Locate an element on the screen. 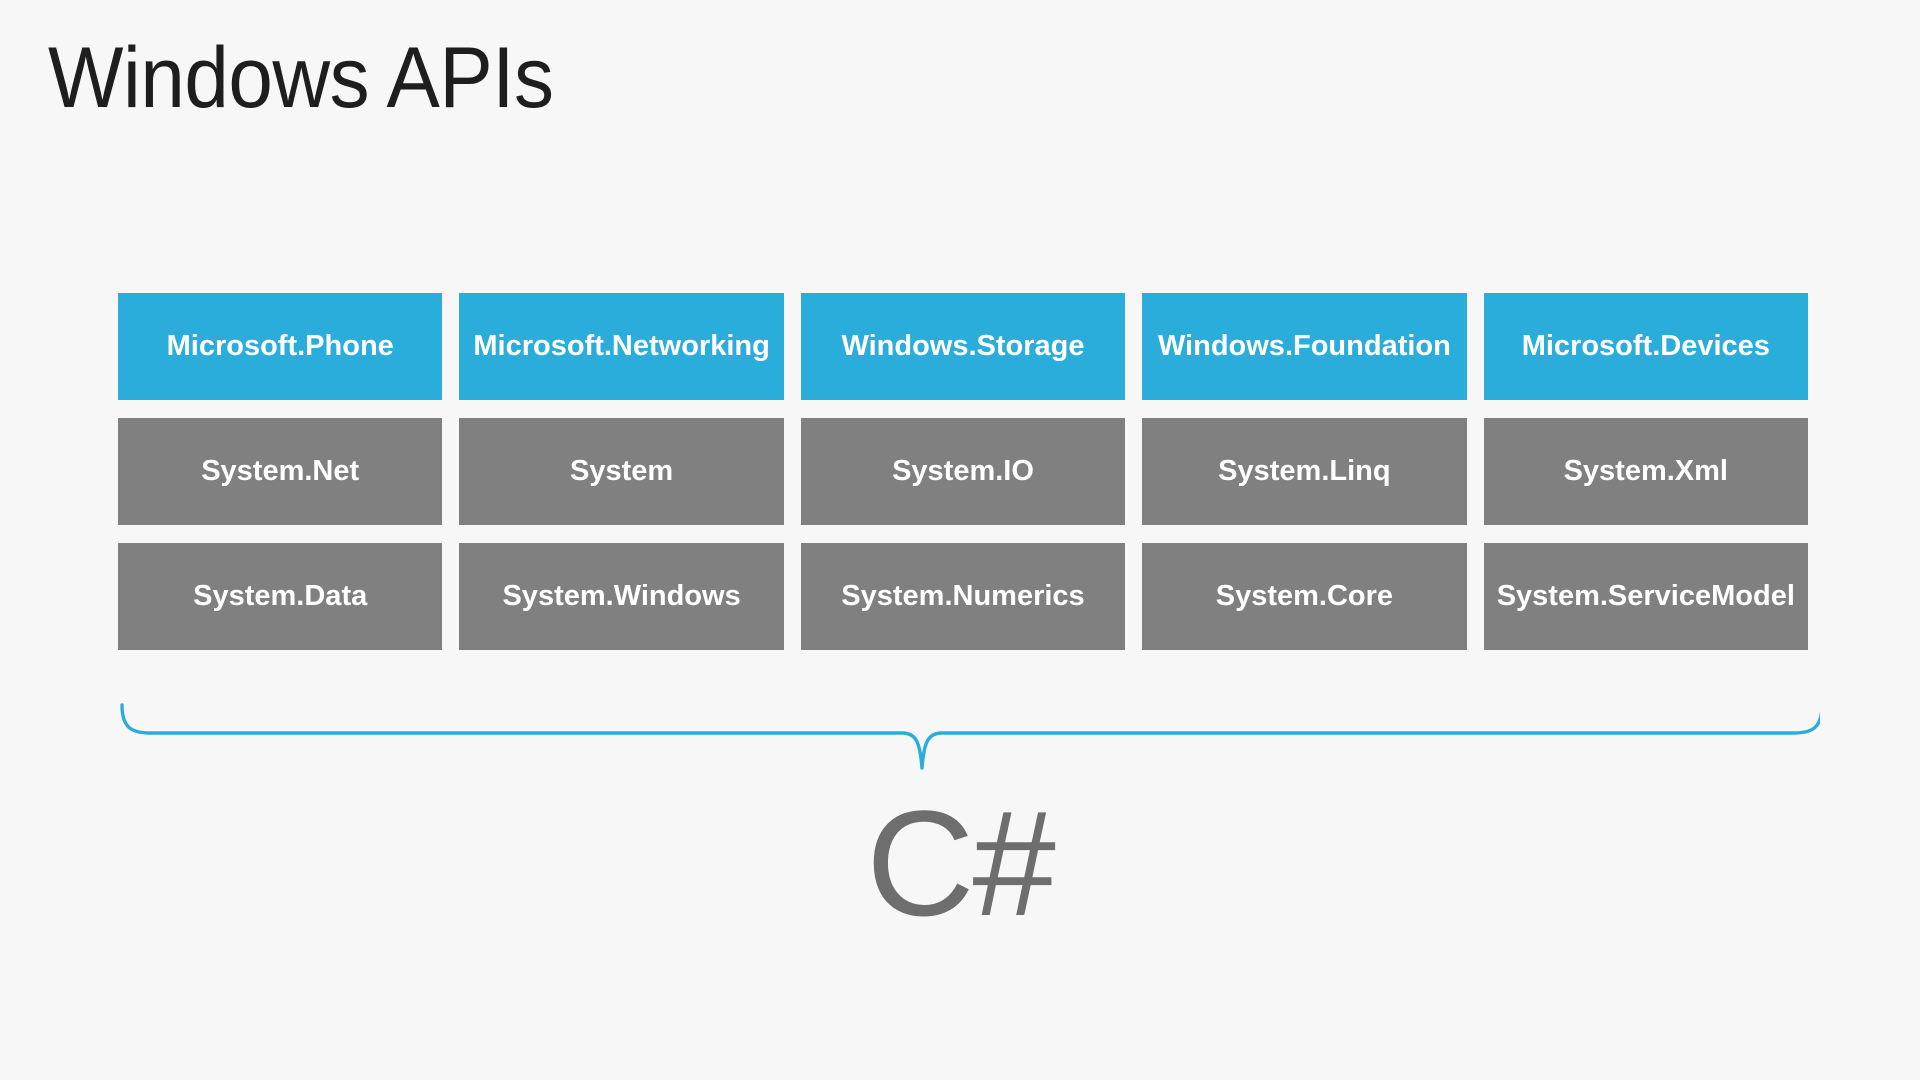  api-namespace-label: Microsoft.Devices is located at coordinates (1645, 345).